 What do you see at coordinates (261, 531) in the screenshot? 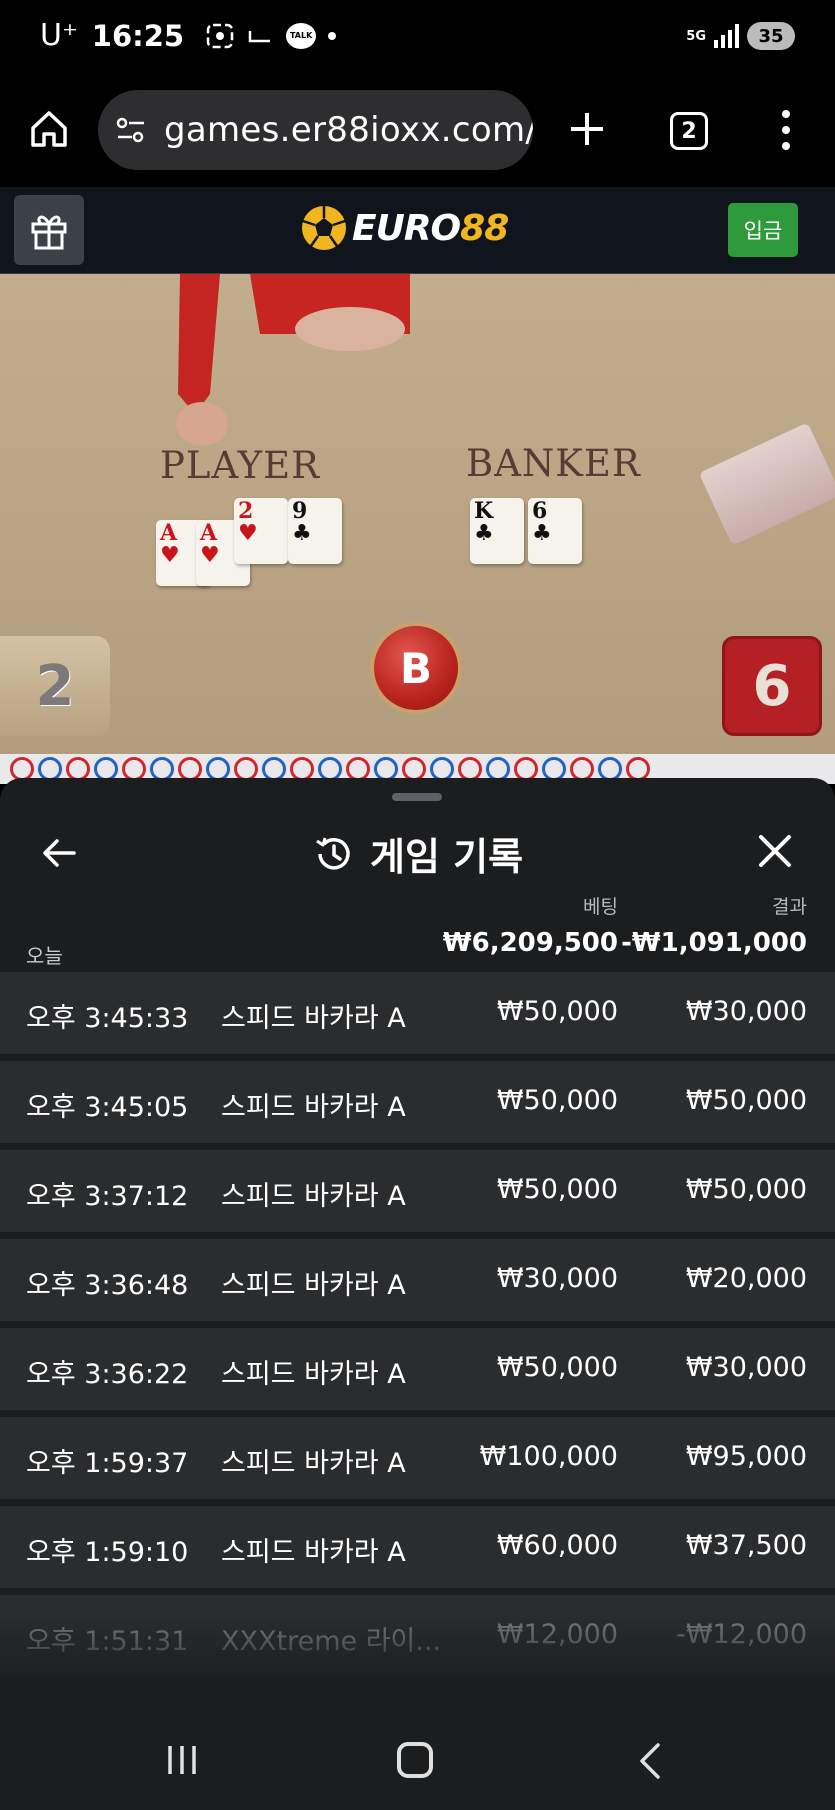
I see `player-card: 2 ♥` at bounding box center [261, 531].